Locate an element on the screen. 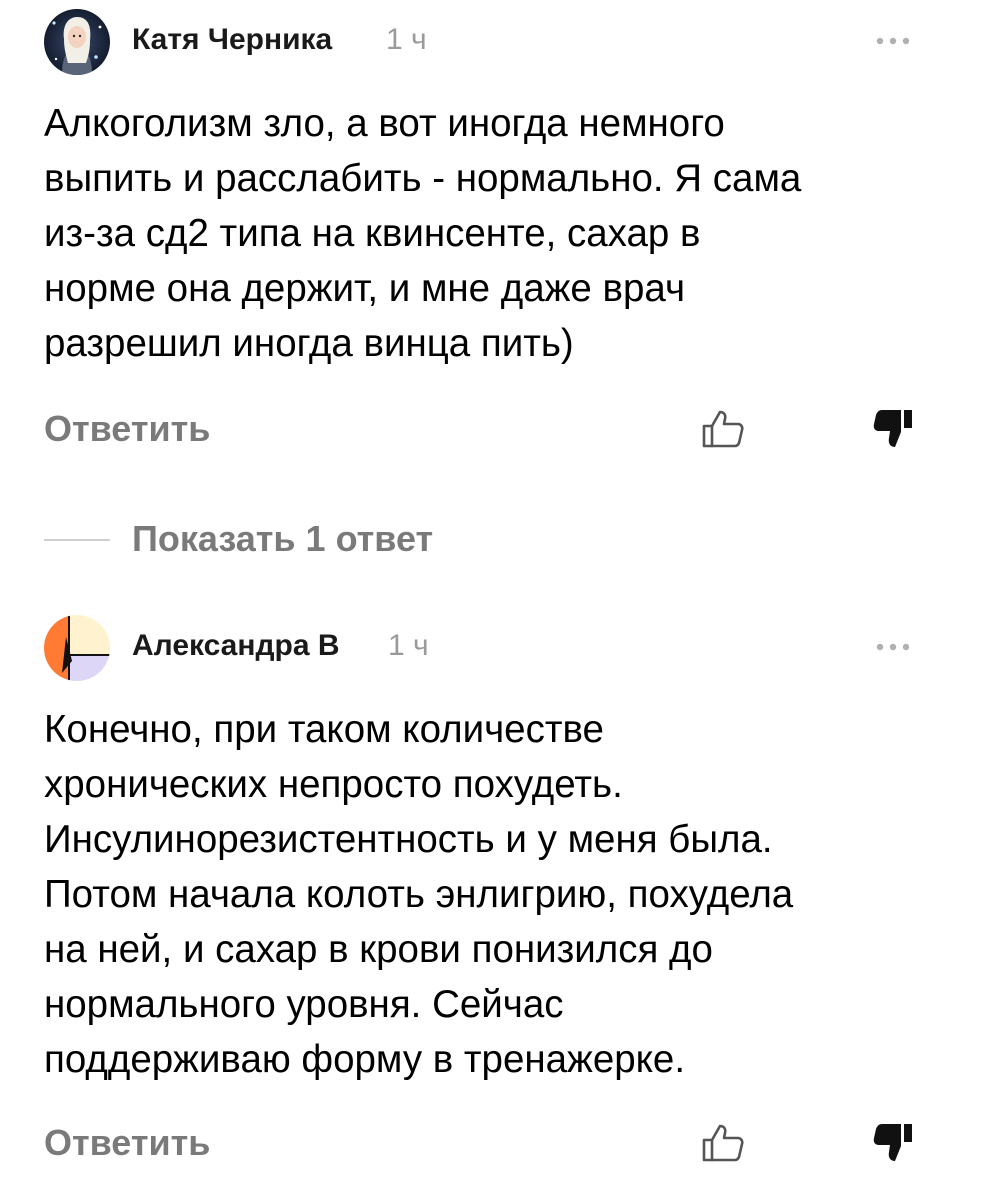  comment-header: Катя Черника 1 ч is located at coordinates (491, 42).